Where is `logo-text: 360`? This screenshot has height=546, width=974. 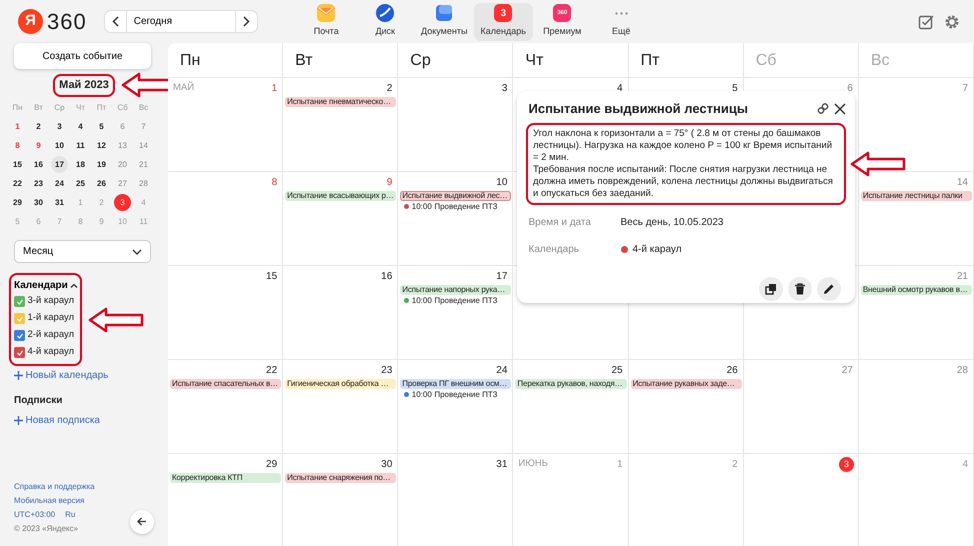
logo-text: 360 is located at coordinates (67, 21).